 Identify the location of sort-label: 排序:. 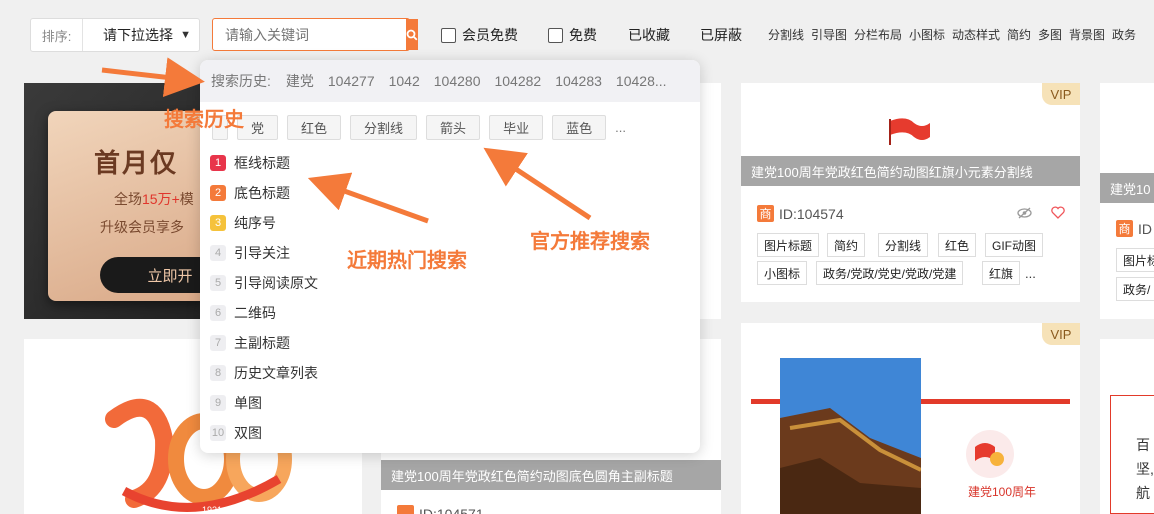
(57, 35).